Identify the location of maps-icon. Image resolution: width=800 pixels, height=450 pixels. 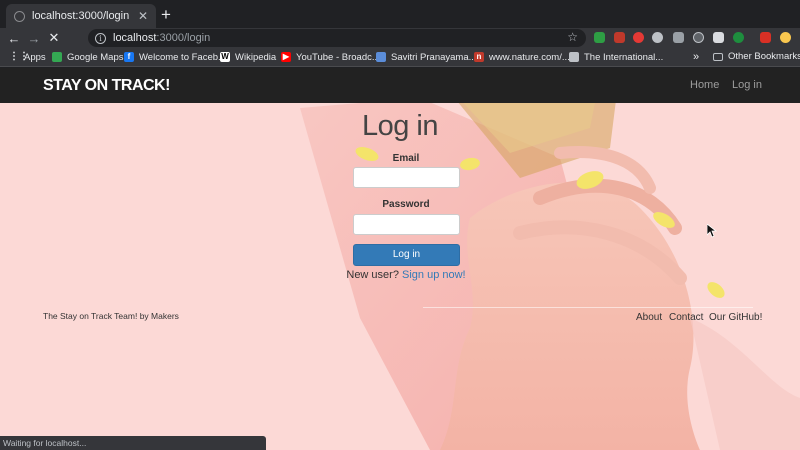
(57, 57).